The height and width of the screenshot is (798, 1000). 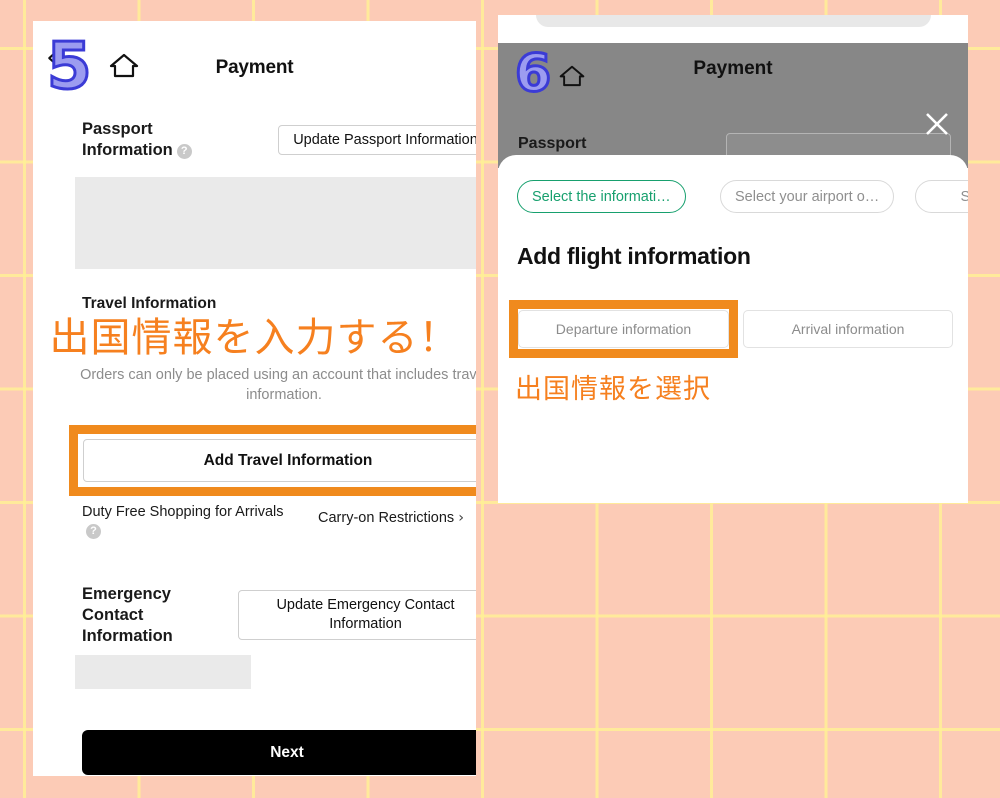 I want to click on page-title: Payment, so click(x=254, y=67).